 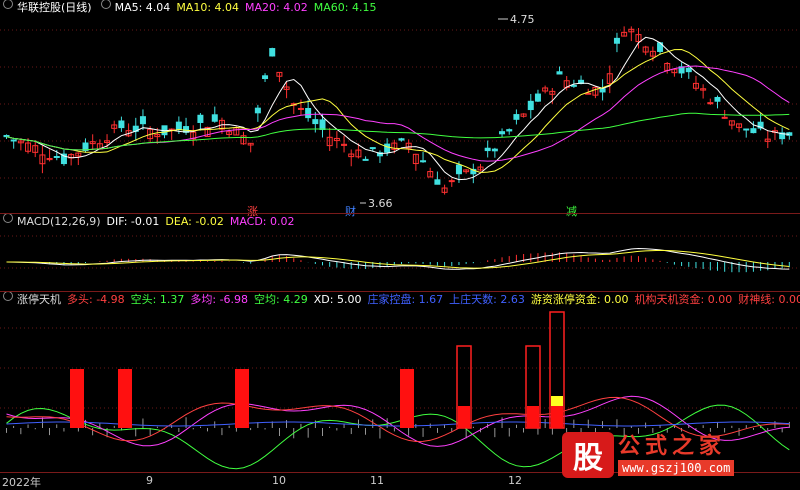 I want to click on x-tick-label: 12, so click(x=515, y=480).